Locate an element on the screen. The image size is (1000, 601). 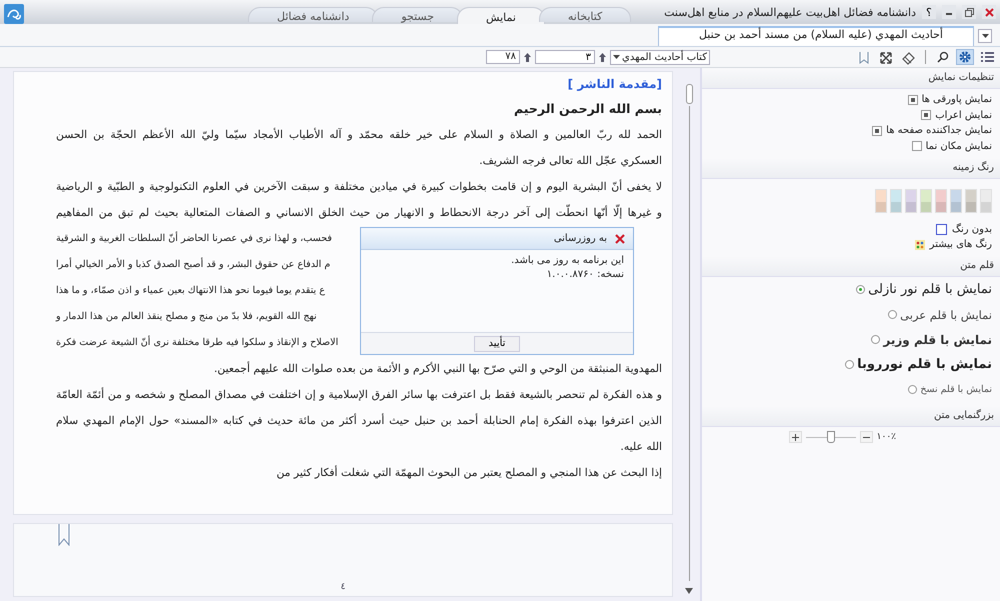
checkbox-label: نمایش جداکننده صفحه ها is located at coordinates (939, 130).